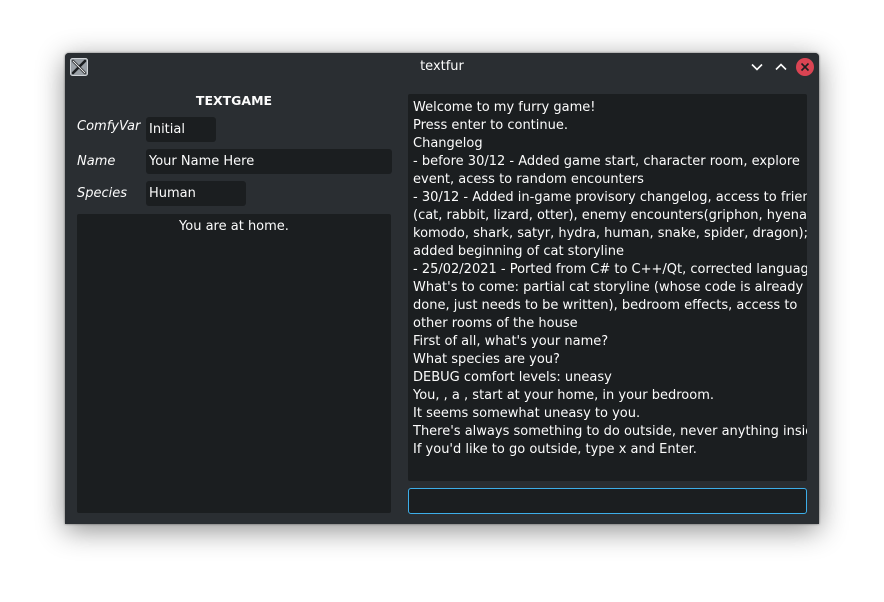 This screenshot has height=602, width=884. Describe the element at coordinates (448, 143) in the screenshot. I see `log-line: Changelog` at that location.